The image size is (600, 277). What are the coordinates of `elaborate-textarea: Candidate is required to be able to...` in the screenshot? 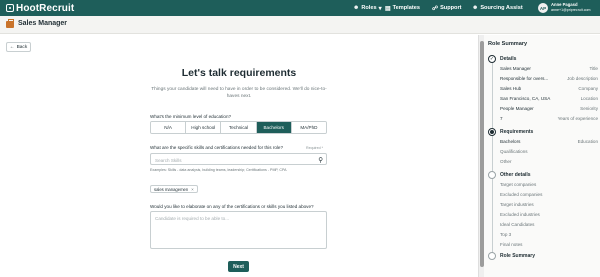 It's located at (238, 230).